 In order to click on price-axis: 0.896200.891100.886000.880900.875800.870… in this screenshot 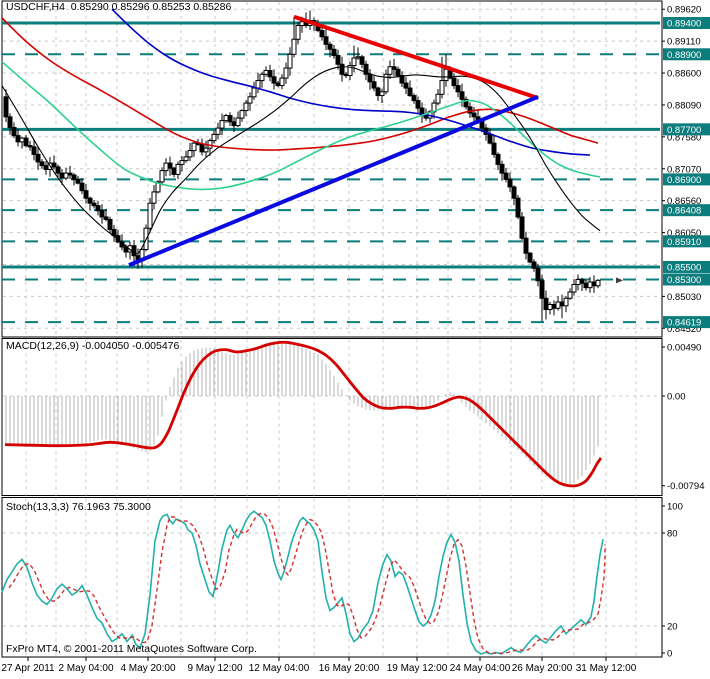, I will do `click(686, 332)`.